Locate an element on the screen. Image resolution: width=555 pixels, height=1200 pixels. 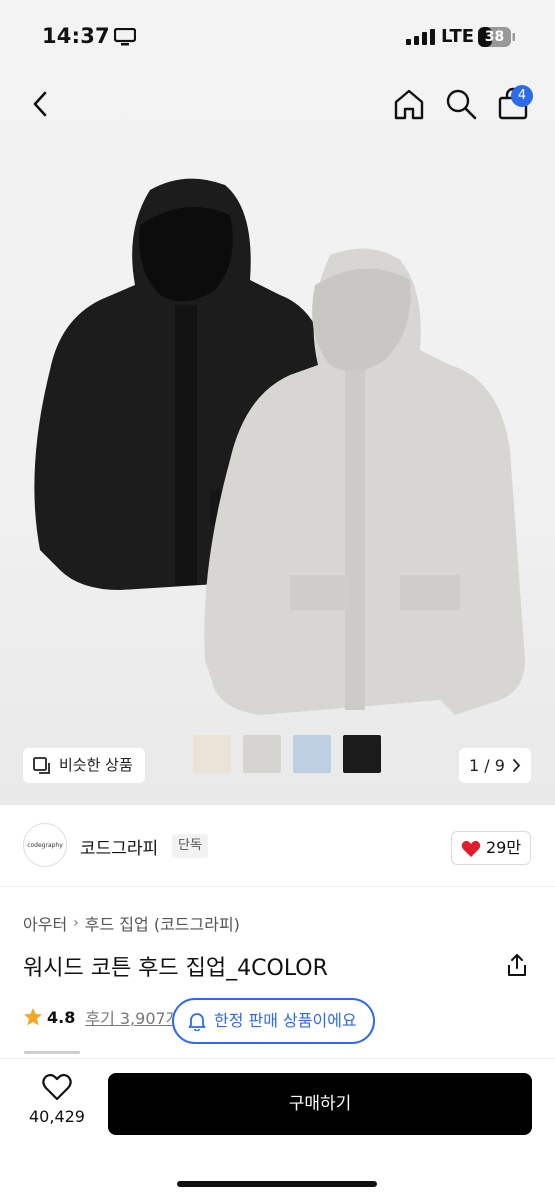
color-swatch-list is located at coordinates (287, 755).